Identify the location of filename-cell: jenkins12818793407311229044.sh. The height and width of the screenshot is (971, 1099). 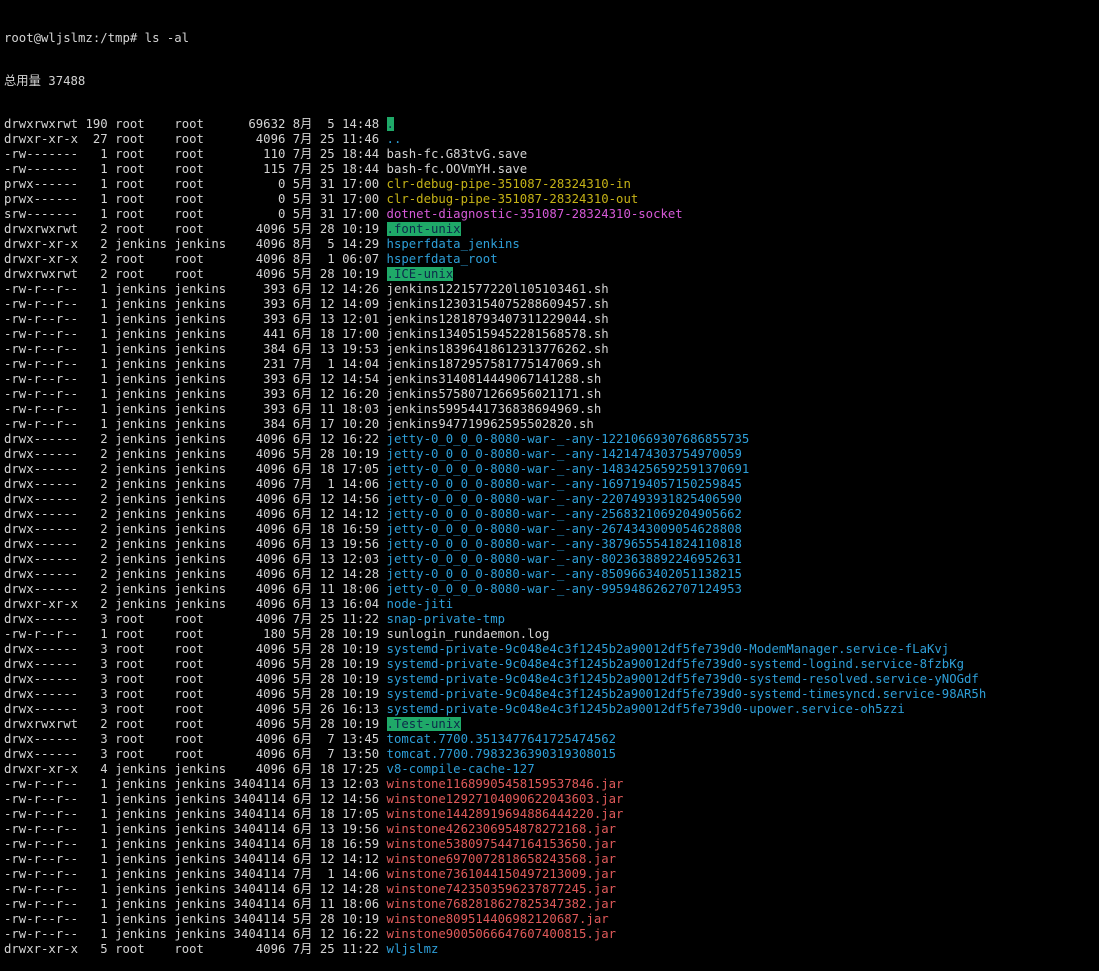
(498, 319).